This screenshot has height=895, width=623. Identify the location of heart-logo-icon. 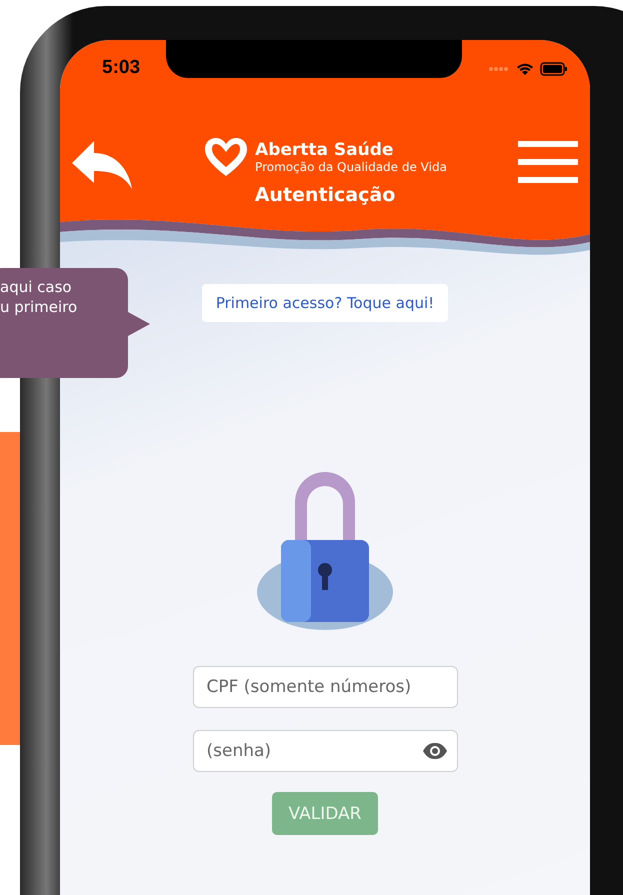
(226, 157).